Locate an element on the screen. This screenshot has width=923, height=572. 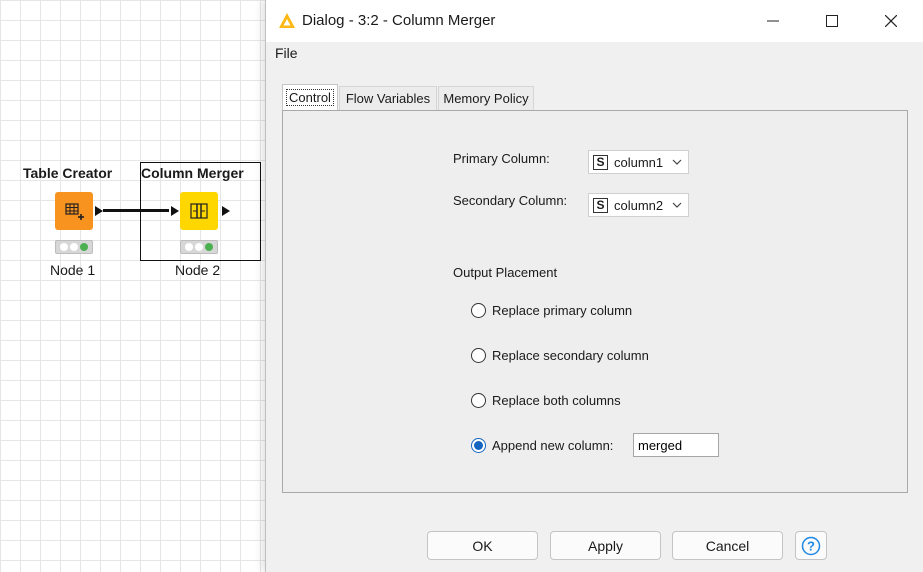
tab-flow-variables: Flow Variables is located at coordinates (388, 98).